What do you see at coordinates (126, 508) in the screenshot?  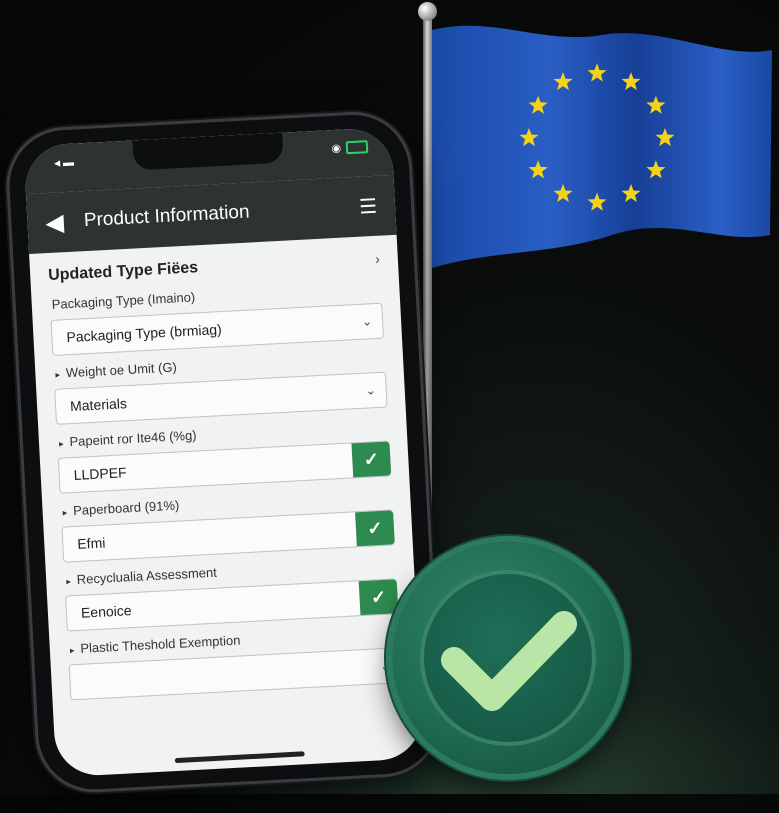 I see `field-label-text: Paperboard (91%)` at bounding box center [126, 508].